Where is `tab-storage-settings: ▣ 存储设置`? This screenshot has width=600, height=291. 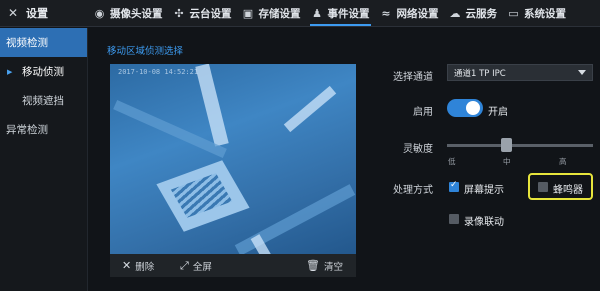
tab-storage-settings: ▣ 存储设置 is located at coordinates (271, 13).